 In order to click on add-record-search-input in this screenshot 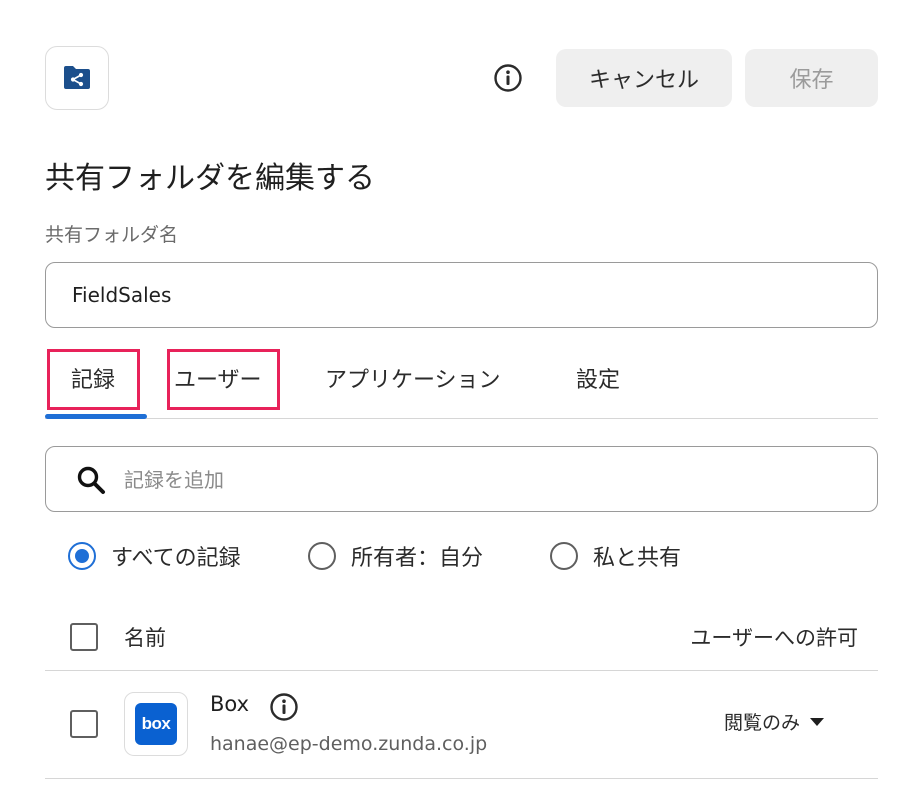, I will do `click(474, 480)`.